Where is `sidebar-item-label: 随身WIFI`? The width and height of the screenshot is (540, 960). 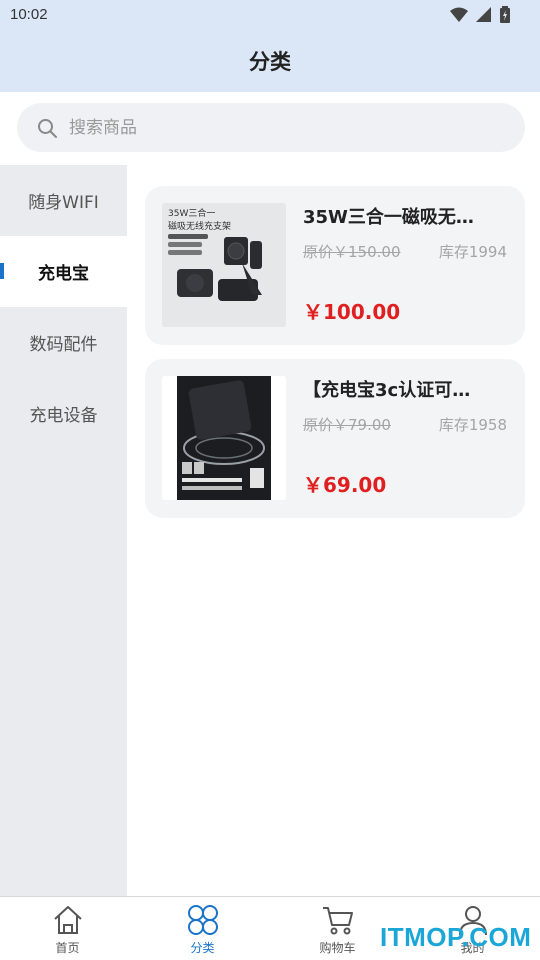
sidebar-item-label: 随身WIFI is located at coordinates (63, 203).